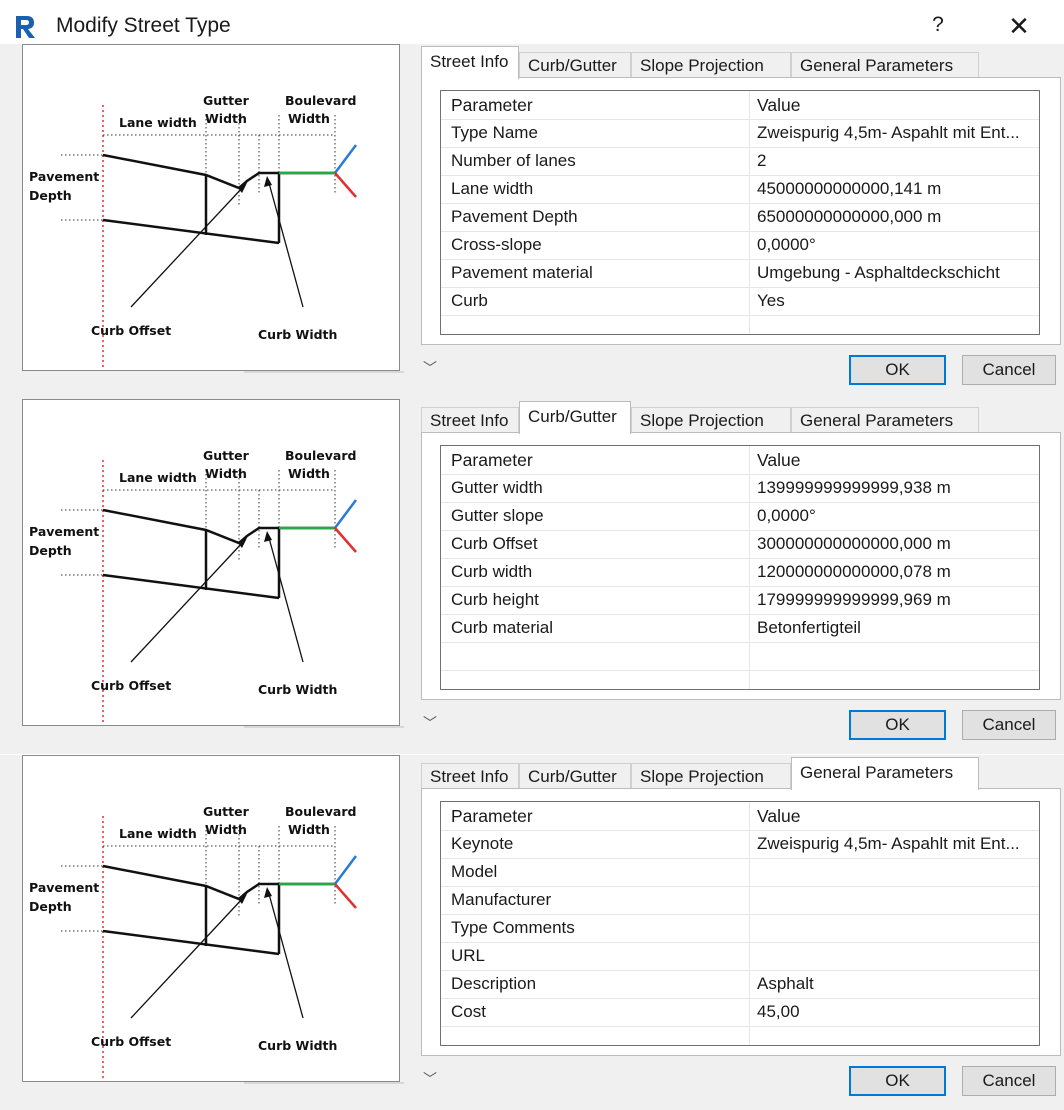 This screenshot has height=1110, width=1064. Describe the element at coordinates (740, 161) in the screenshot. I see `parameter-row: Number of lanes 2` at that location.